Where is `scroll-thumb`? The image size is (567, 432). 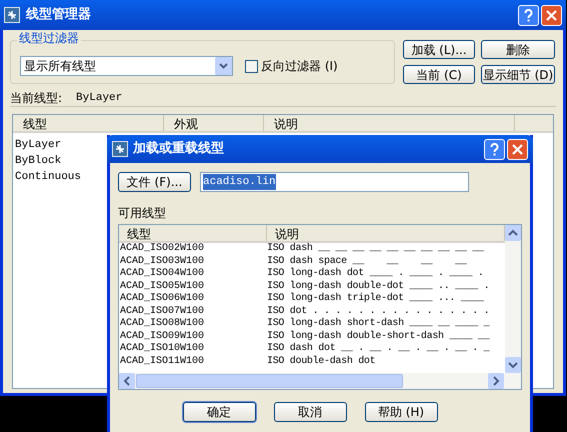 scroll-thumb is located at coordinates (269, 381).